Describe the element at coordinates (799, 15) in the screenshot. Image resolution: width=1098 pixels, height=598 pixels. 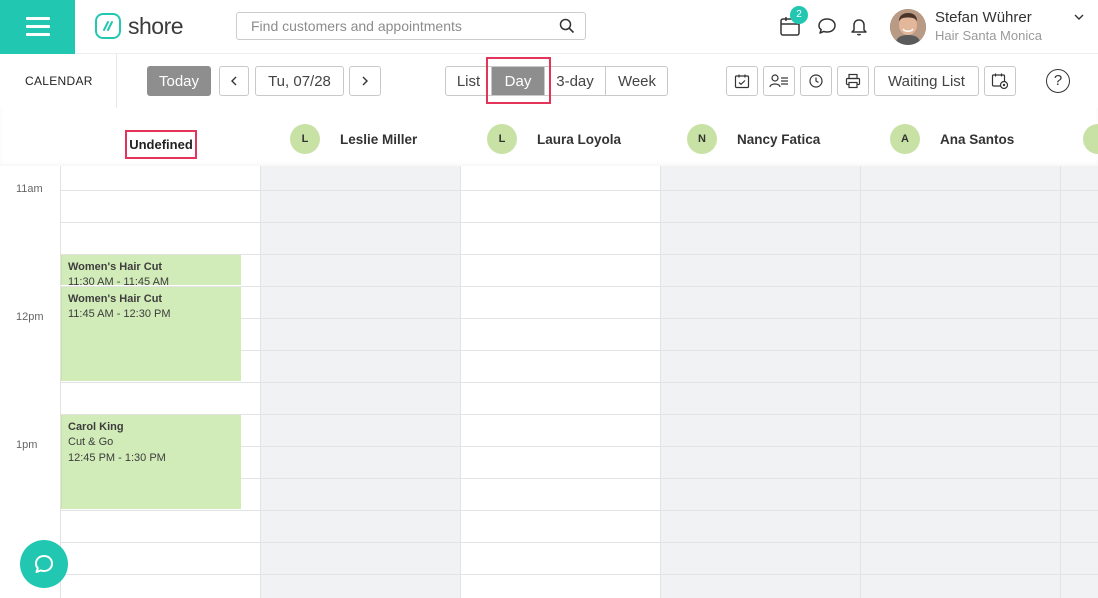
I see `notification-badge: 2` at that location.